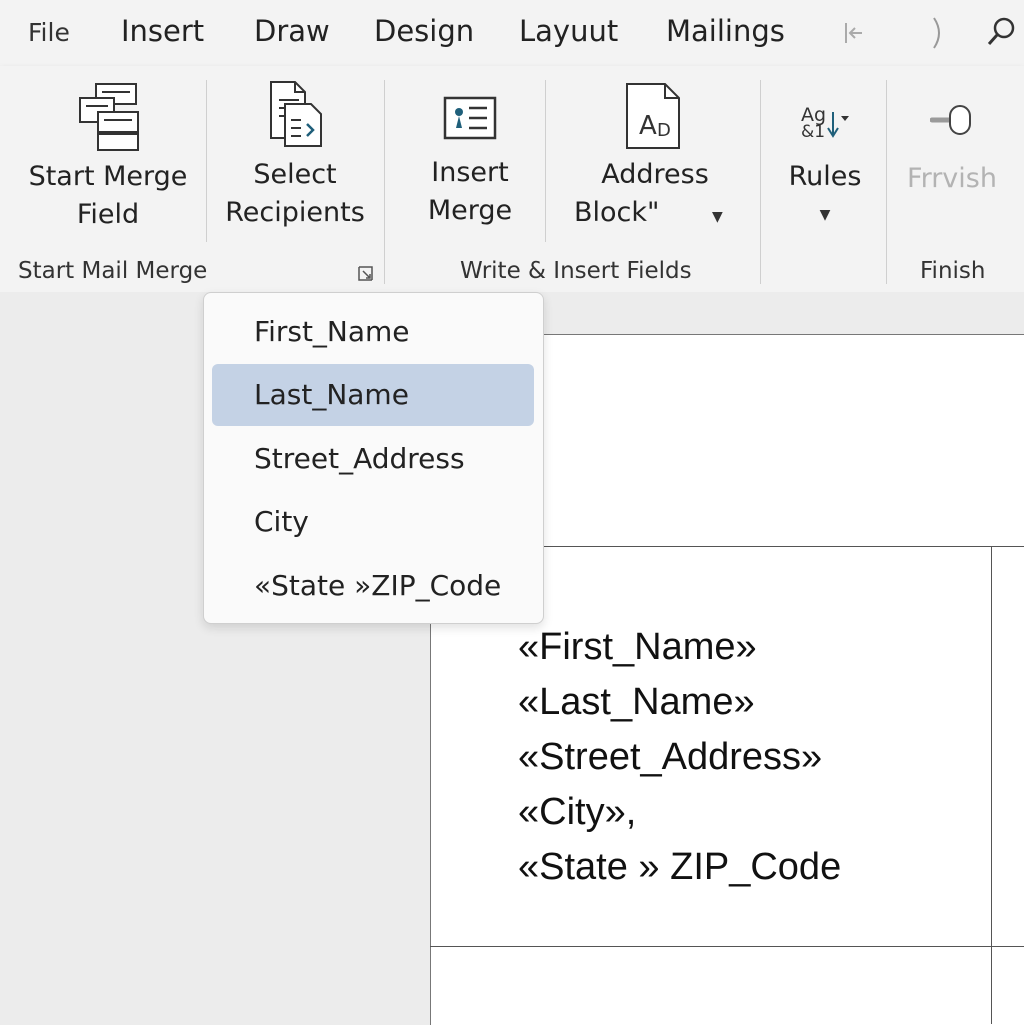  I want to click on select-recipients-label-1: Select, so click(295, 174).